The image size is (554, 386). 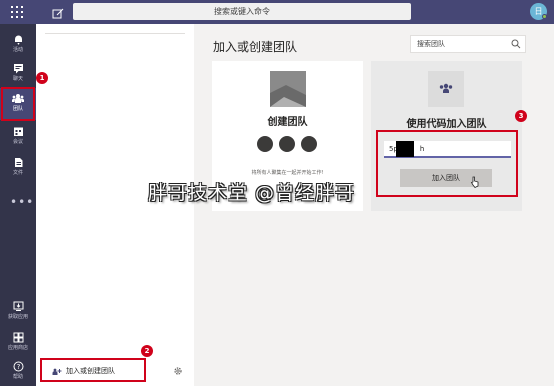 What do you see at coordinates (17, 173) in the screenshot?
I see `rail-item-label: 文件` at bounding box center [17, 173].